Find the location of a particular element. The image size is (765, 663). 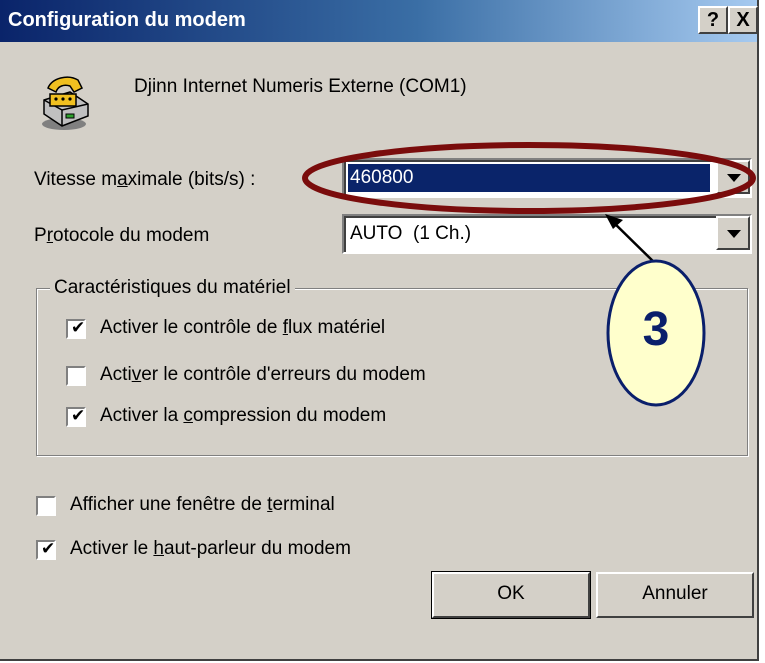

arrow-head is located at coordinates (614, 221).